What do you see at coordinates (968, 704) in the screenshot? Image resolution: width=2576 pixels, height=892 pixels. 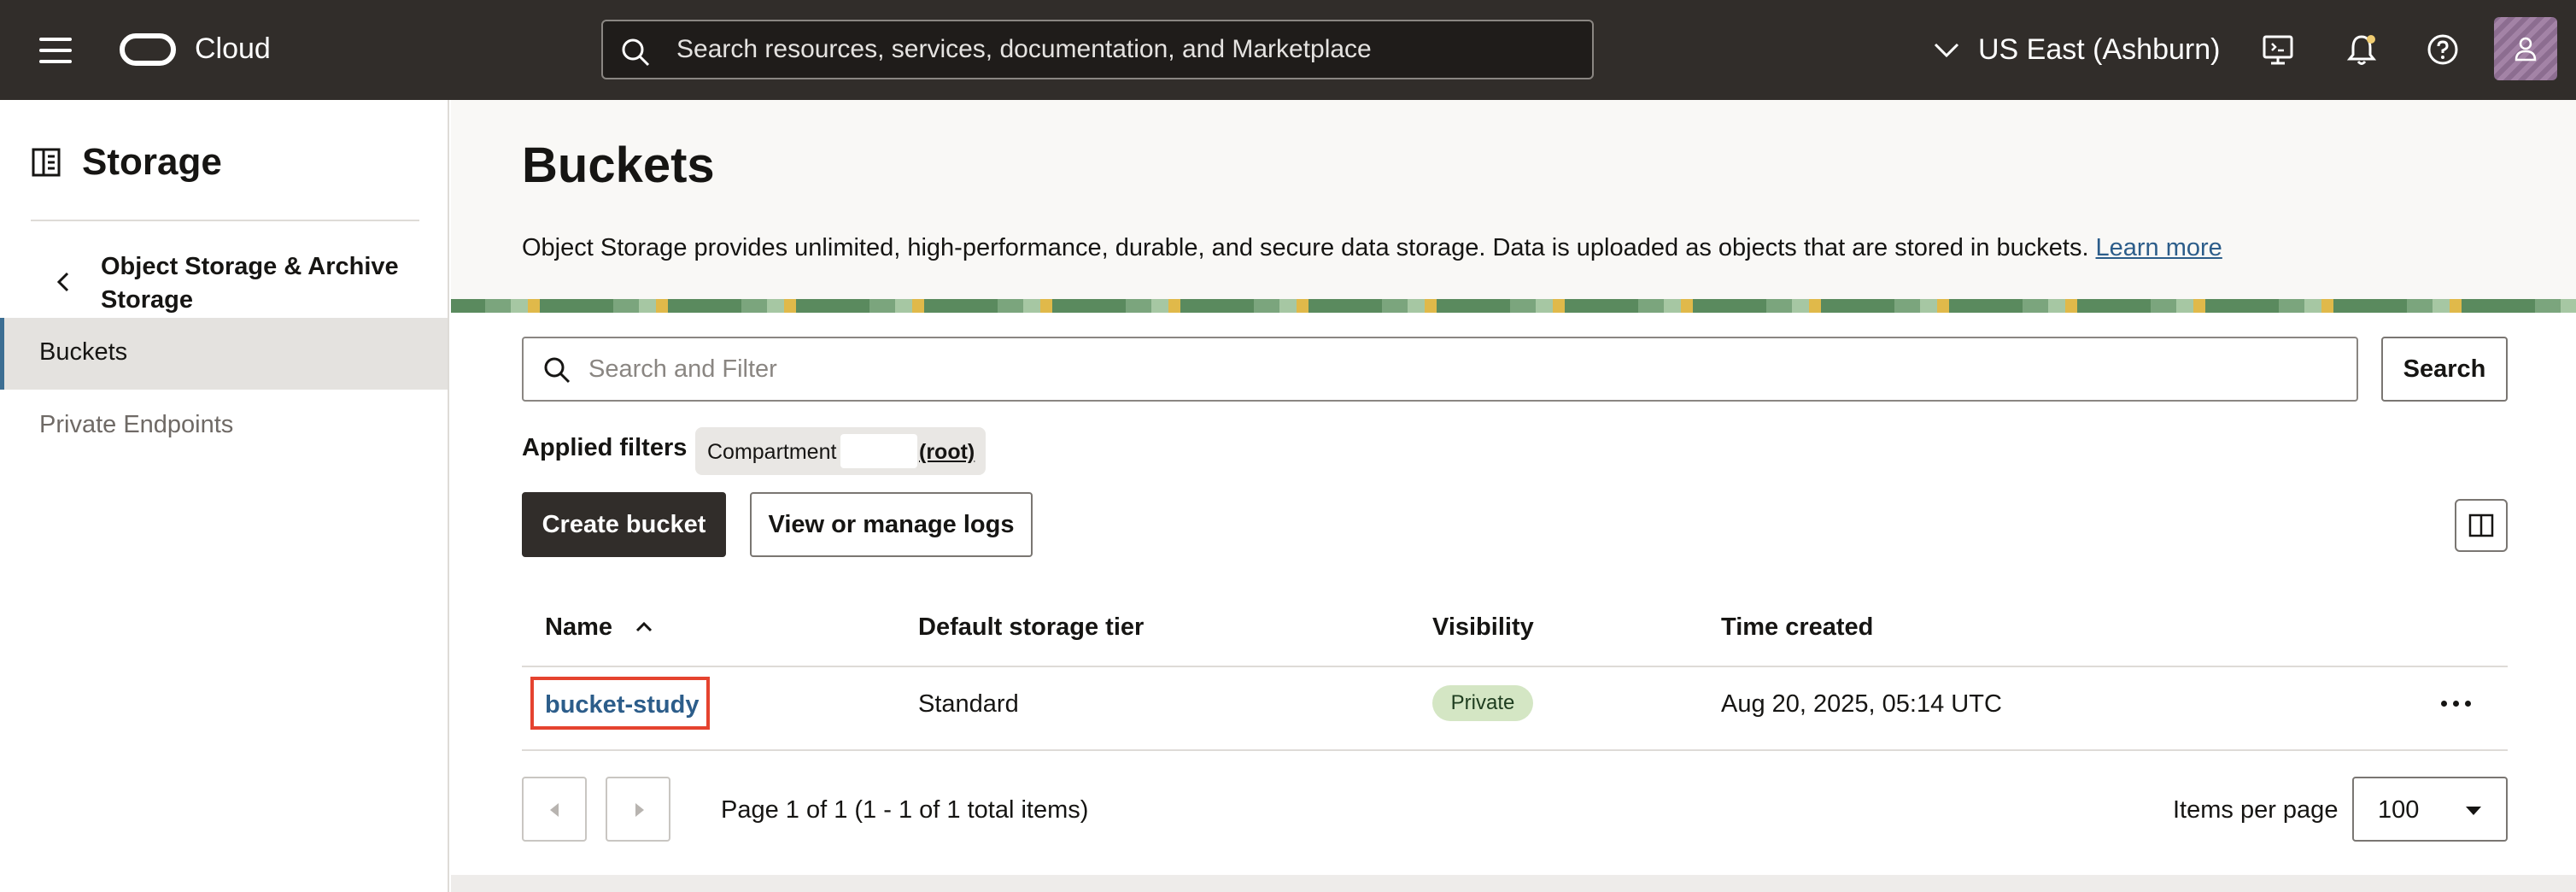 I see `storage-tier-cell: Standard` at bounding box center [968, 704].